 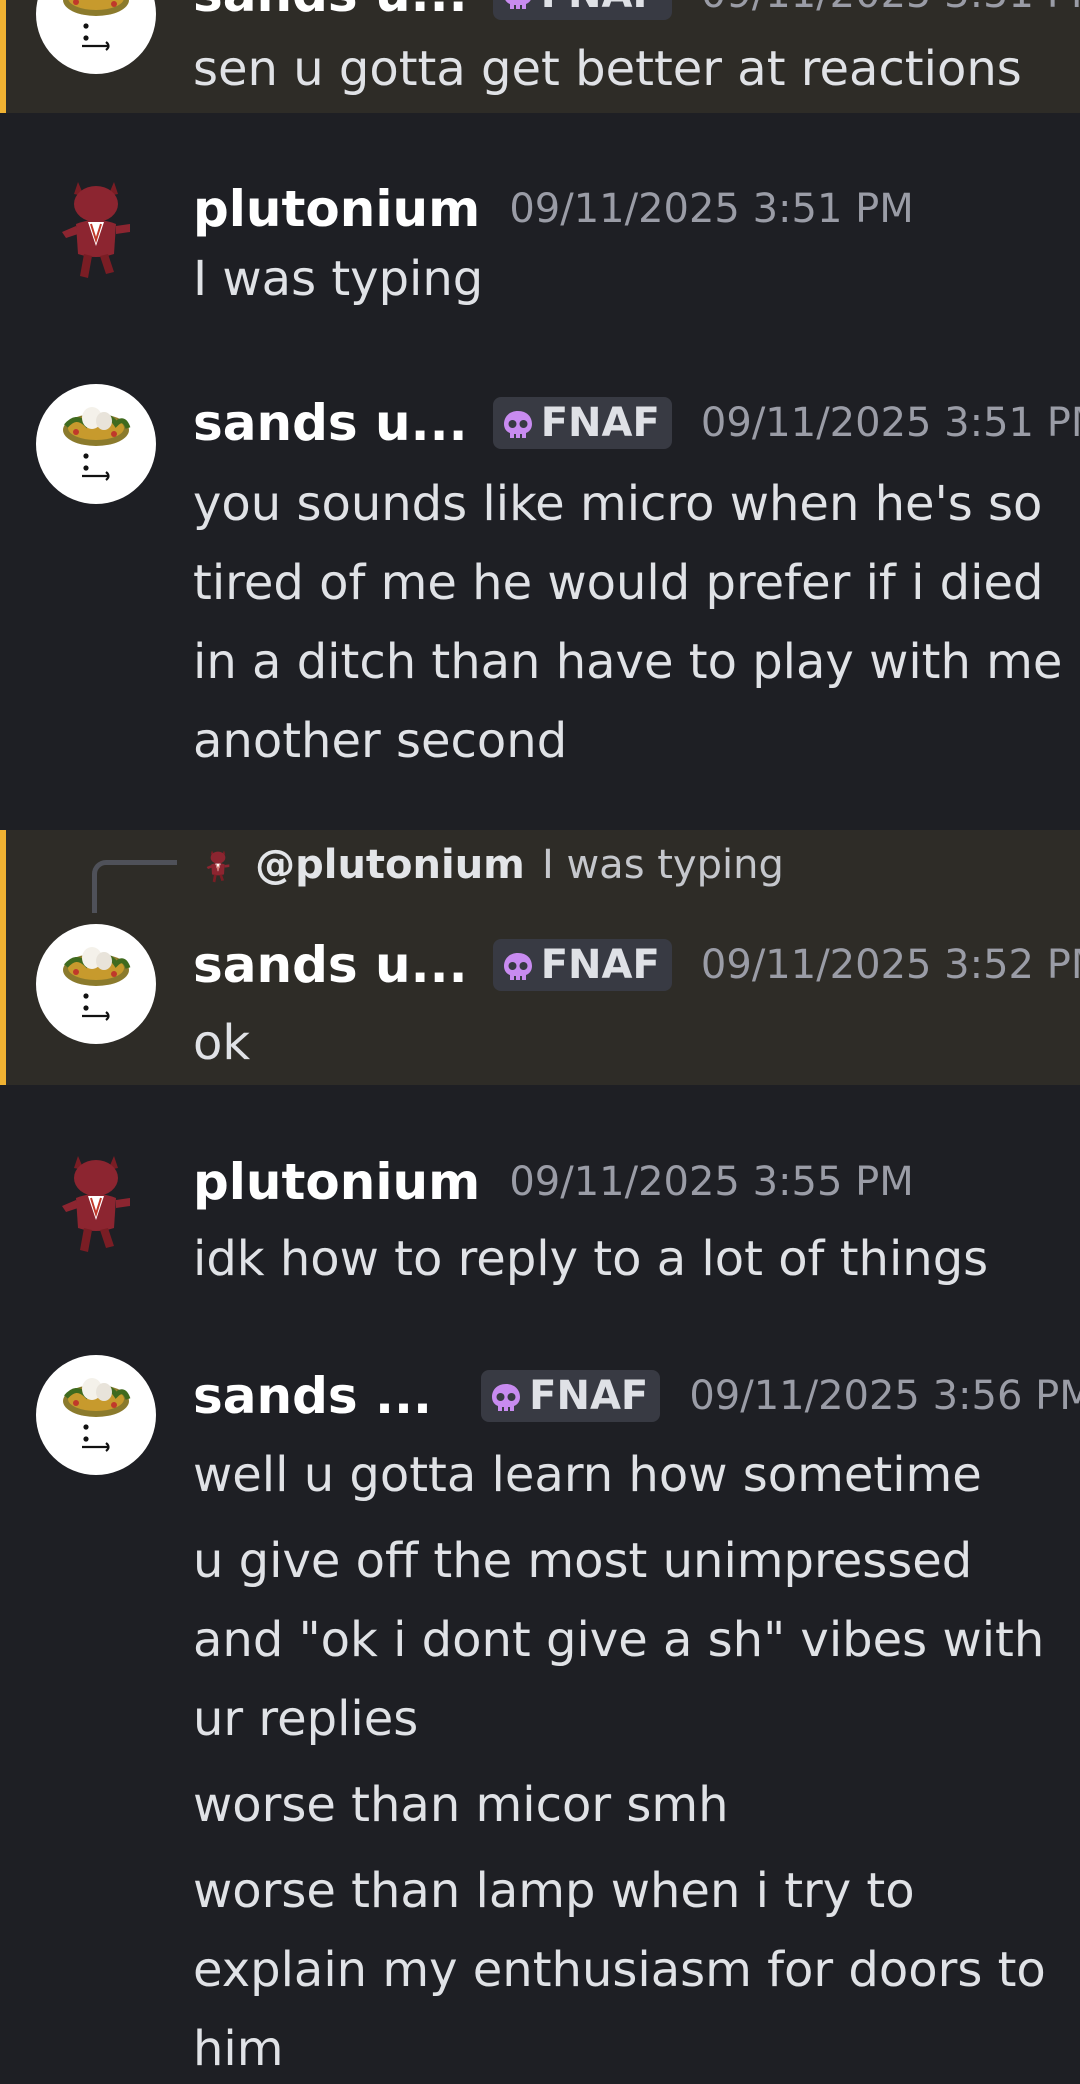 I want to click on message-header: plutonium 09/11/2025 3:51 PM, so click(x=553, y=210).